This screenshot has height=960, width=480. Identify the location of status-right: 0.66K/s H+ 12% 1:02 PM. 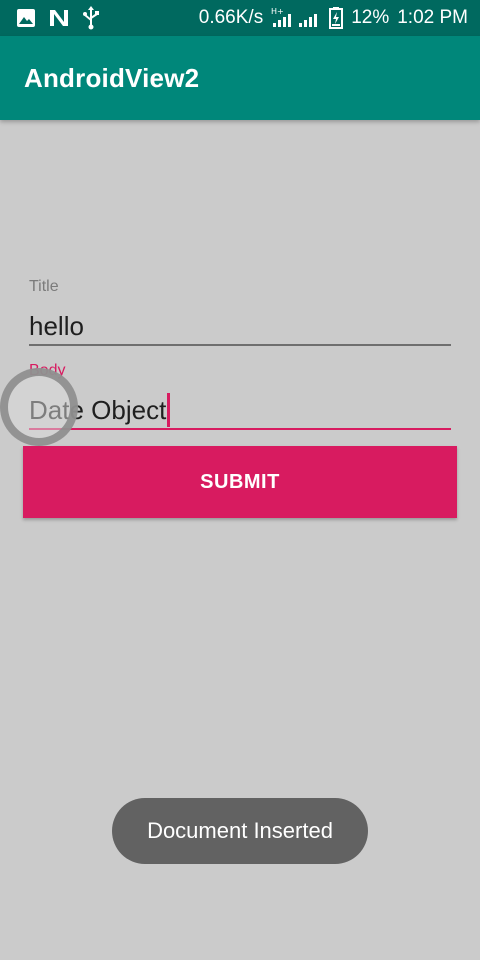
(339, 18).